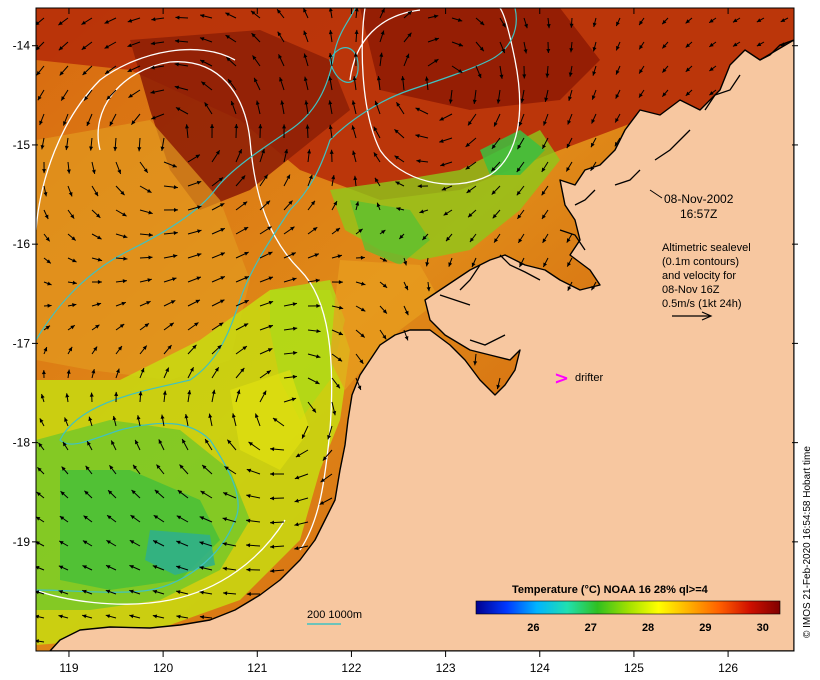 This screenshot has height=680, width=820. Describe the element at coordinates (22, 46) in the screenshot. I see `lat-tick-label: -14` at that location.